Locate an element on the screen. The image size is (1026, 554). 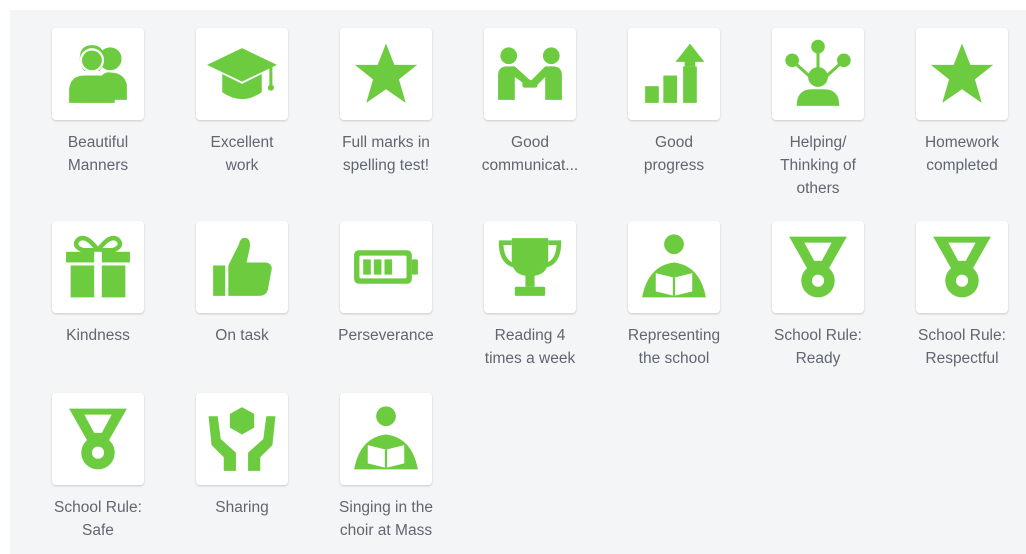
skill-homework-completed: Homework completed is located at coordinates (958, 124).